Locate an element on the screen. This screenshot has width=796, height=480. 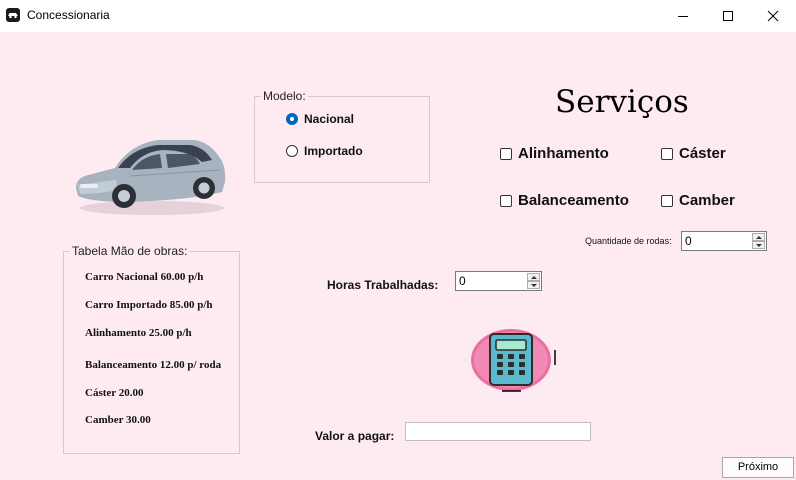
radio-nacional-indicator is located at coordinates (292, 119).